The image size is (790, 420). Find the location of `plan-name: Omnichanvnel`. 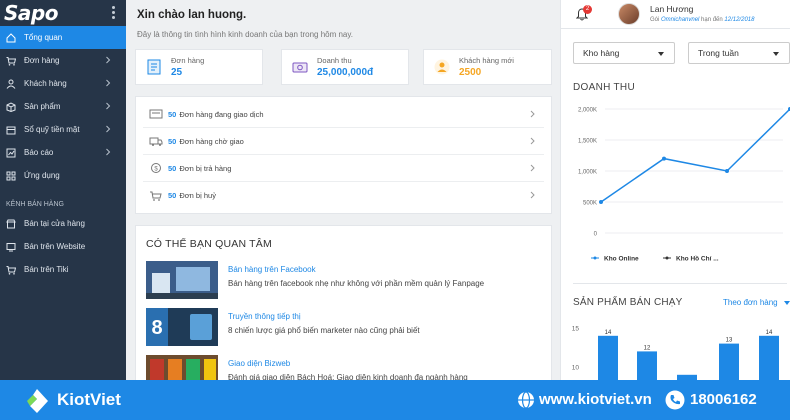

plan-name: Omnichanvnel is located at coordinates (680, 20).